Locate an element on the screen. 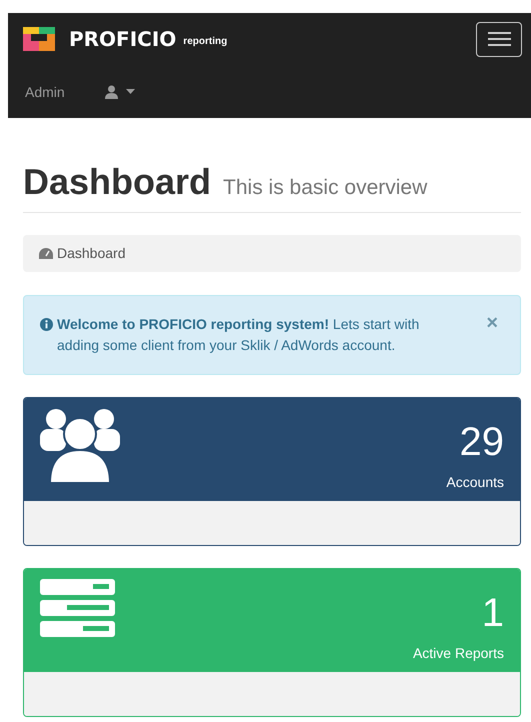 The height and width of the screenshot is (722, 531). brand-name: PROFICIO is located at coordinates (122, 39).